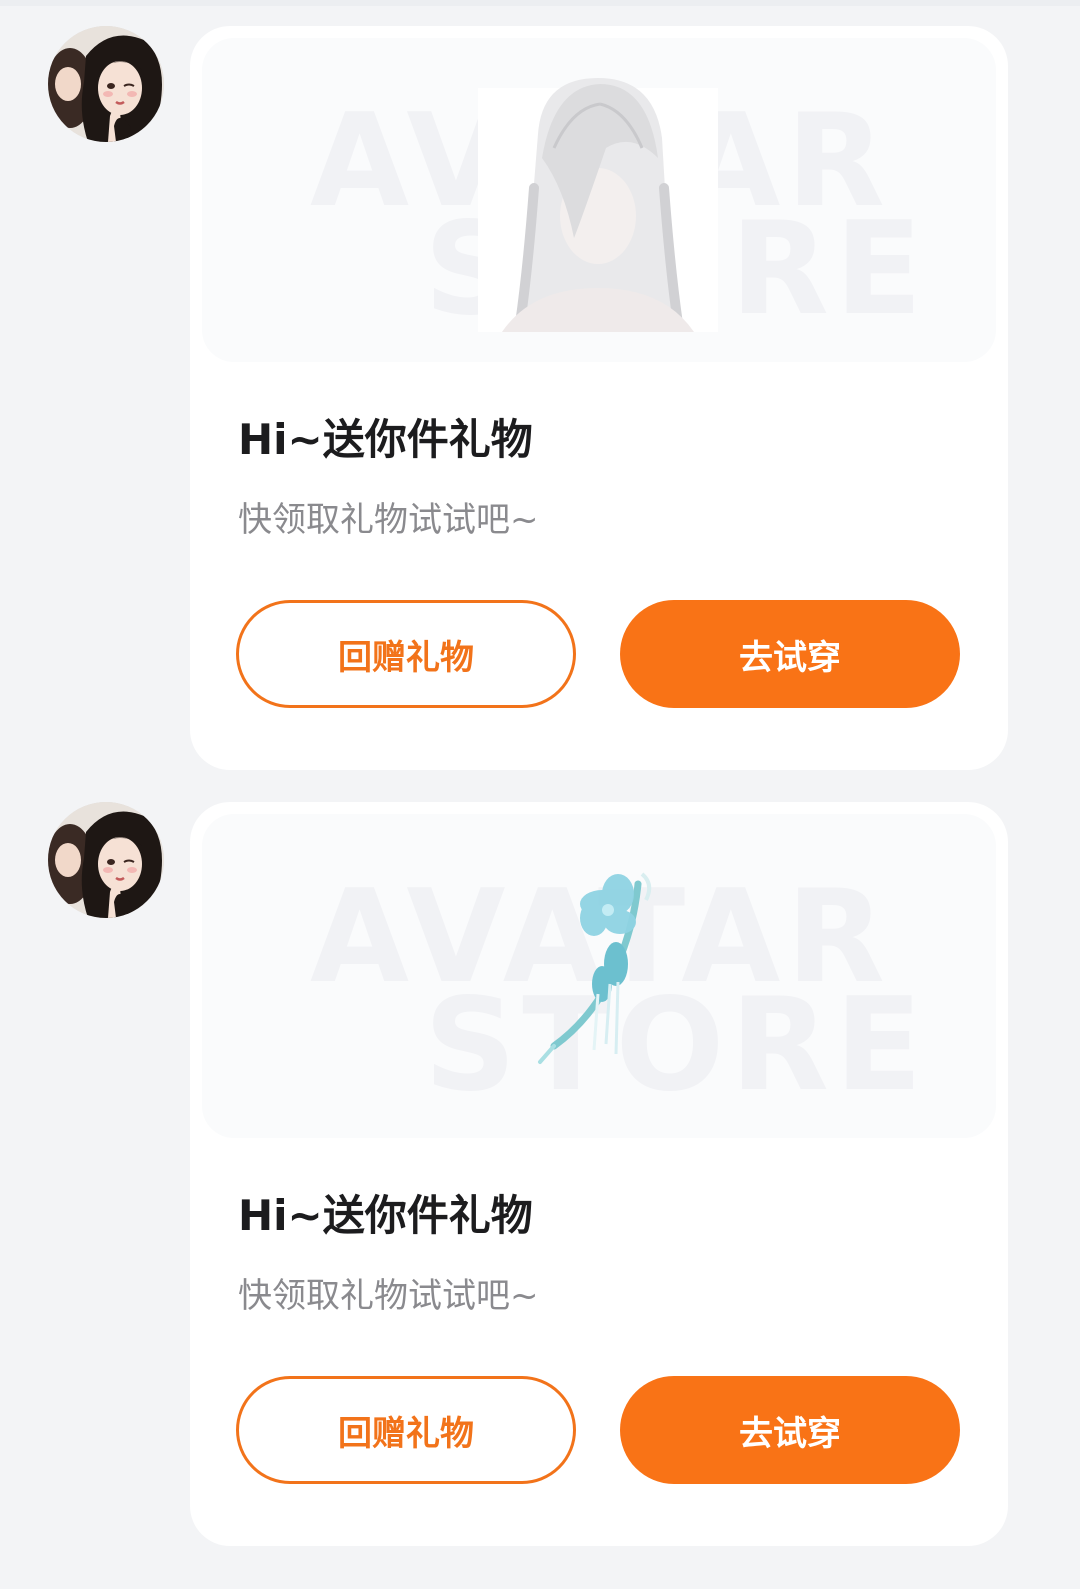  I want to click on white-hair-wig-icon, so click(598, 205).